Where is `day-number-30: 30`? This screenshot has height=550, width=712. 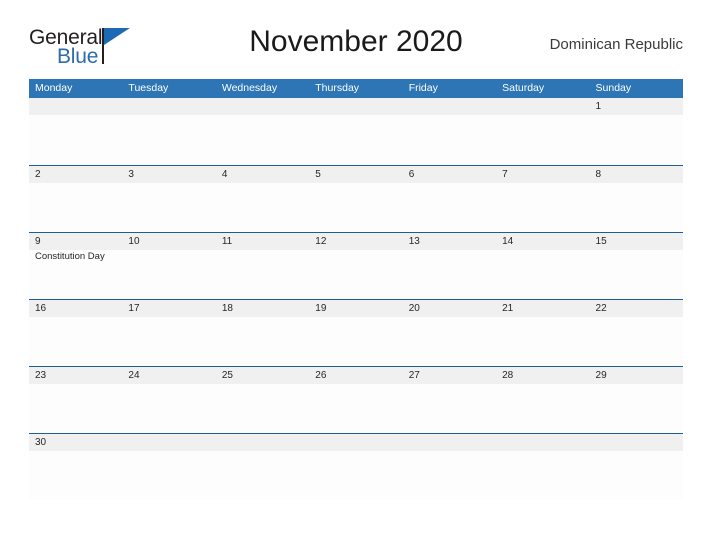
day-number-30: 30 is located at coordinates (75, 442).